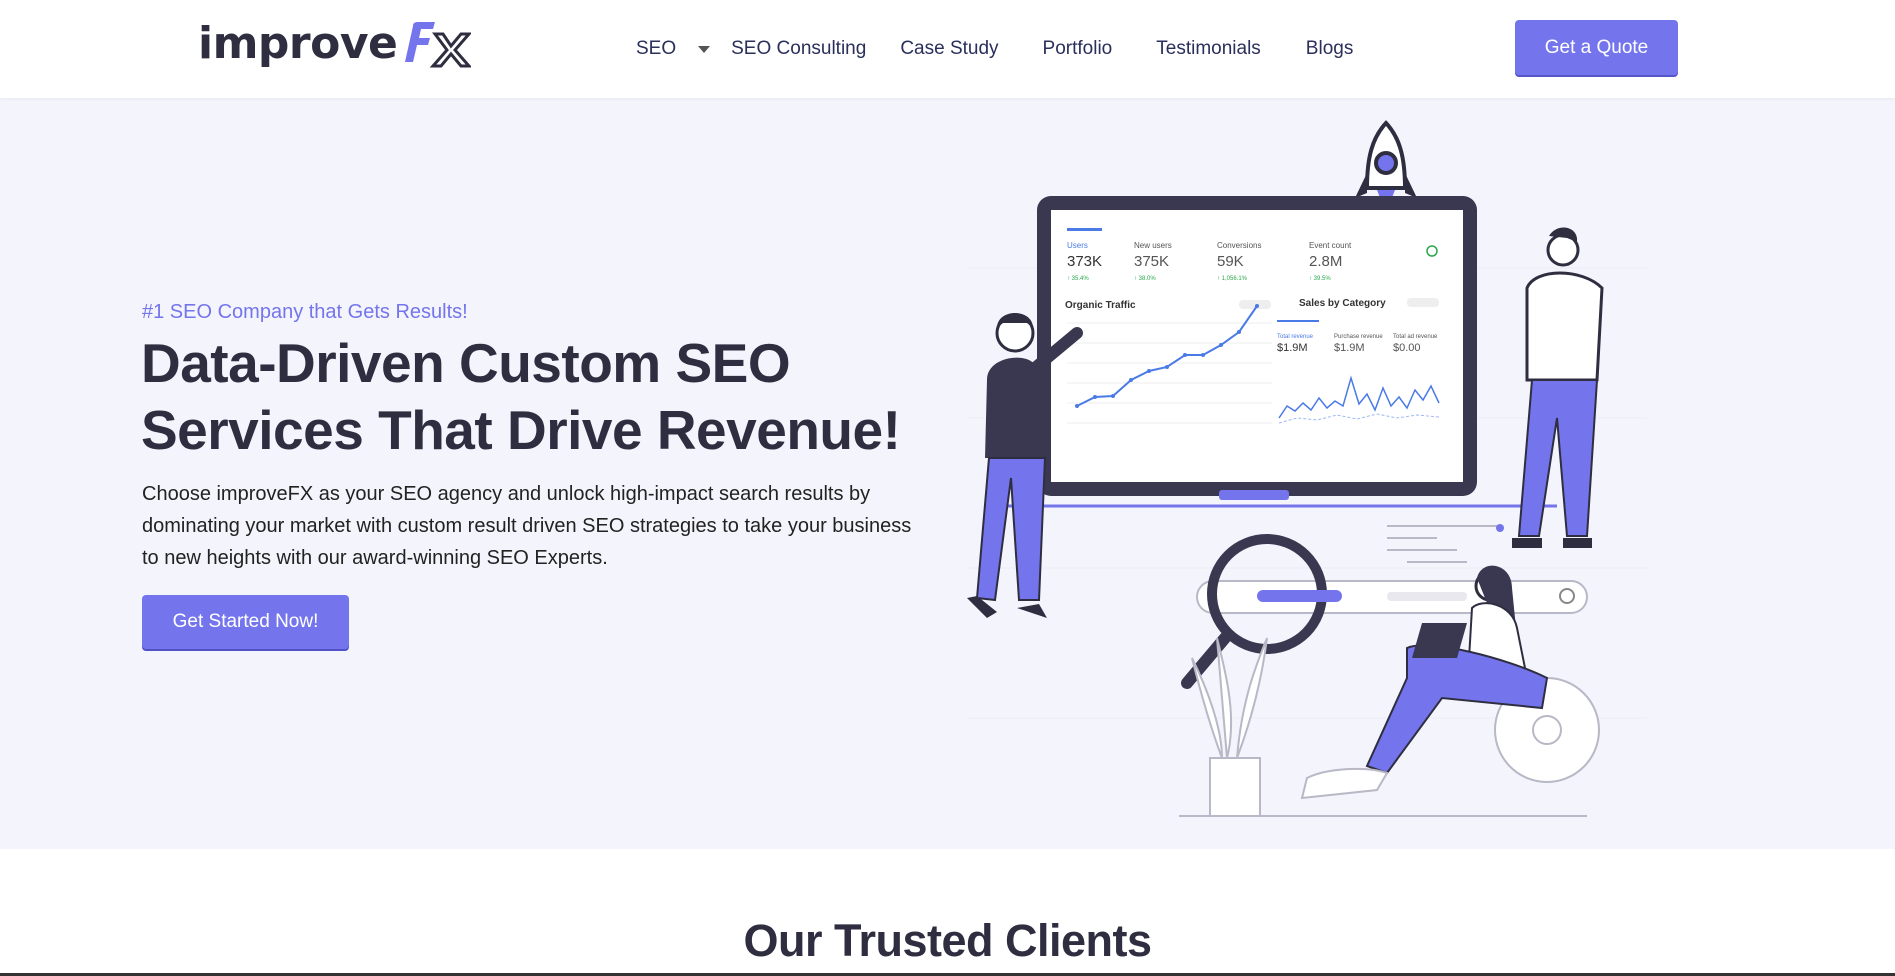 This screenshot has width=1895, height=976. What do you see at coordinates (1415, 337) in the screenshot?
I see `svg-text: Total ad revenue` at bounding box center [1415, 337].